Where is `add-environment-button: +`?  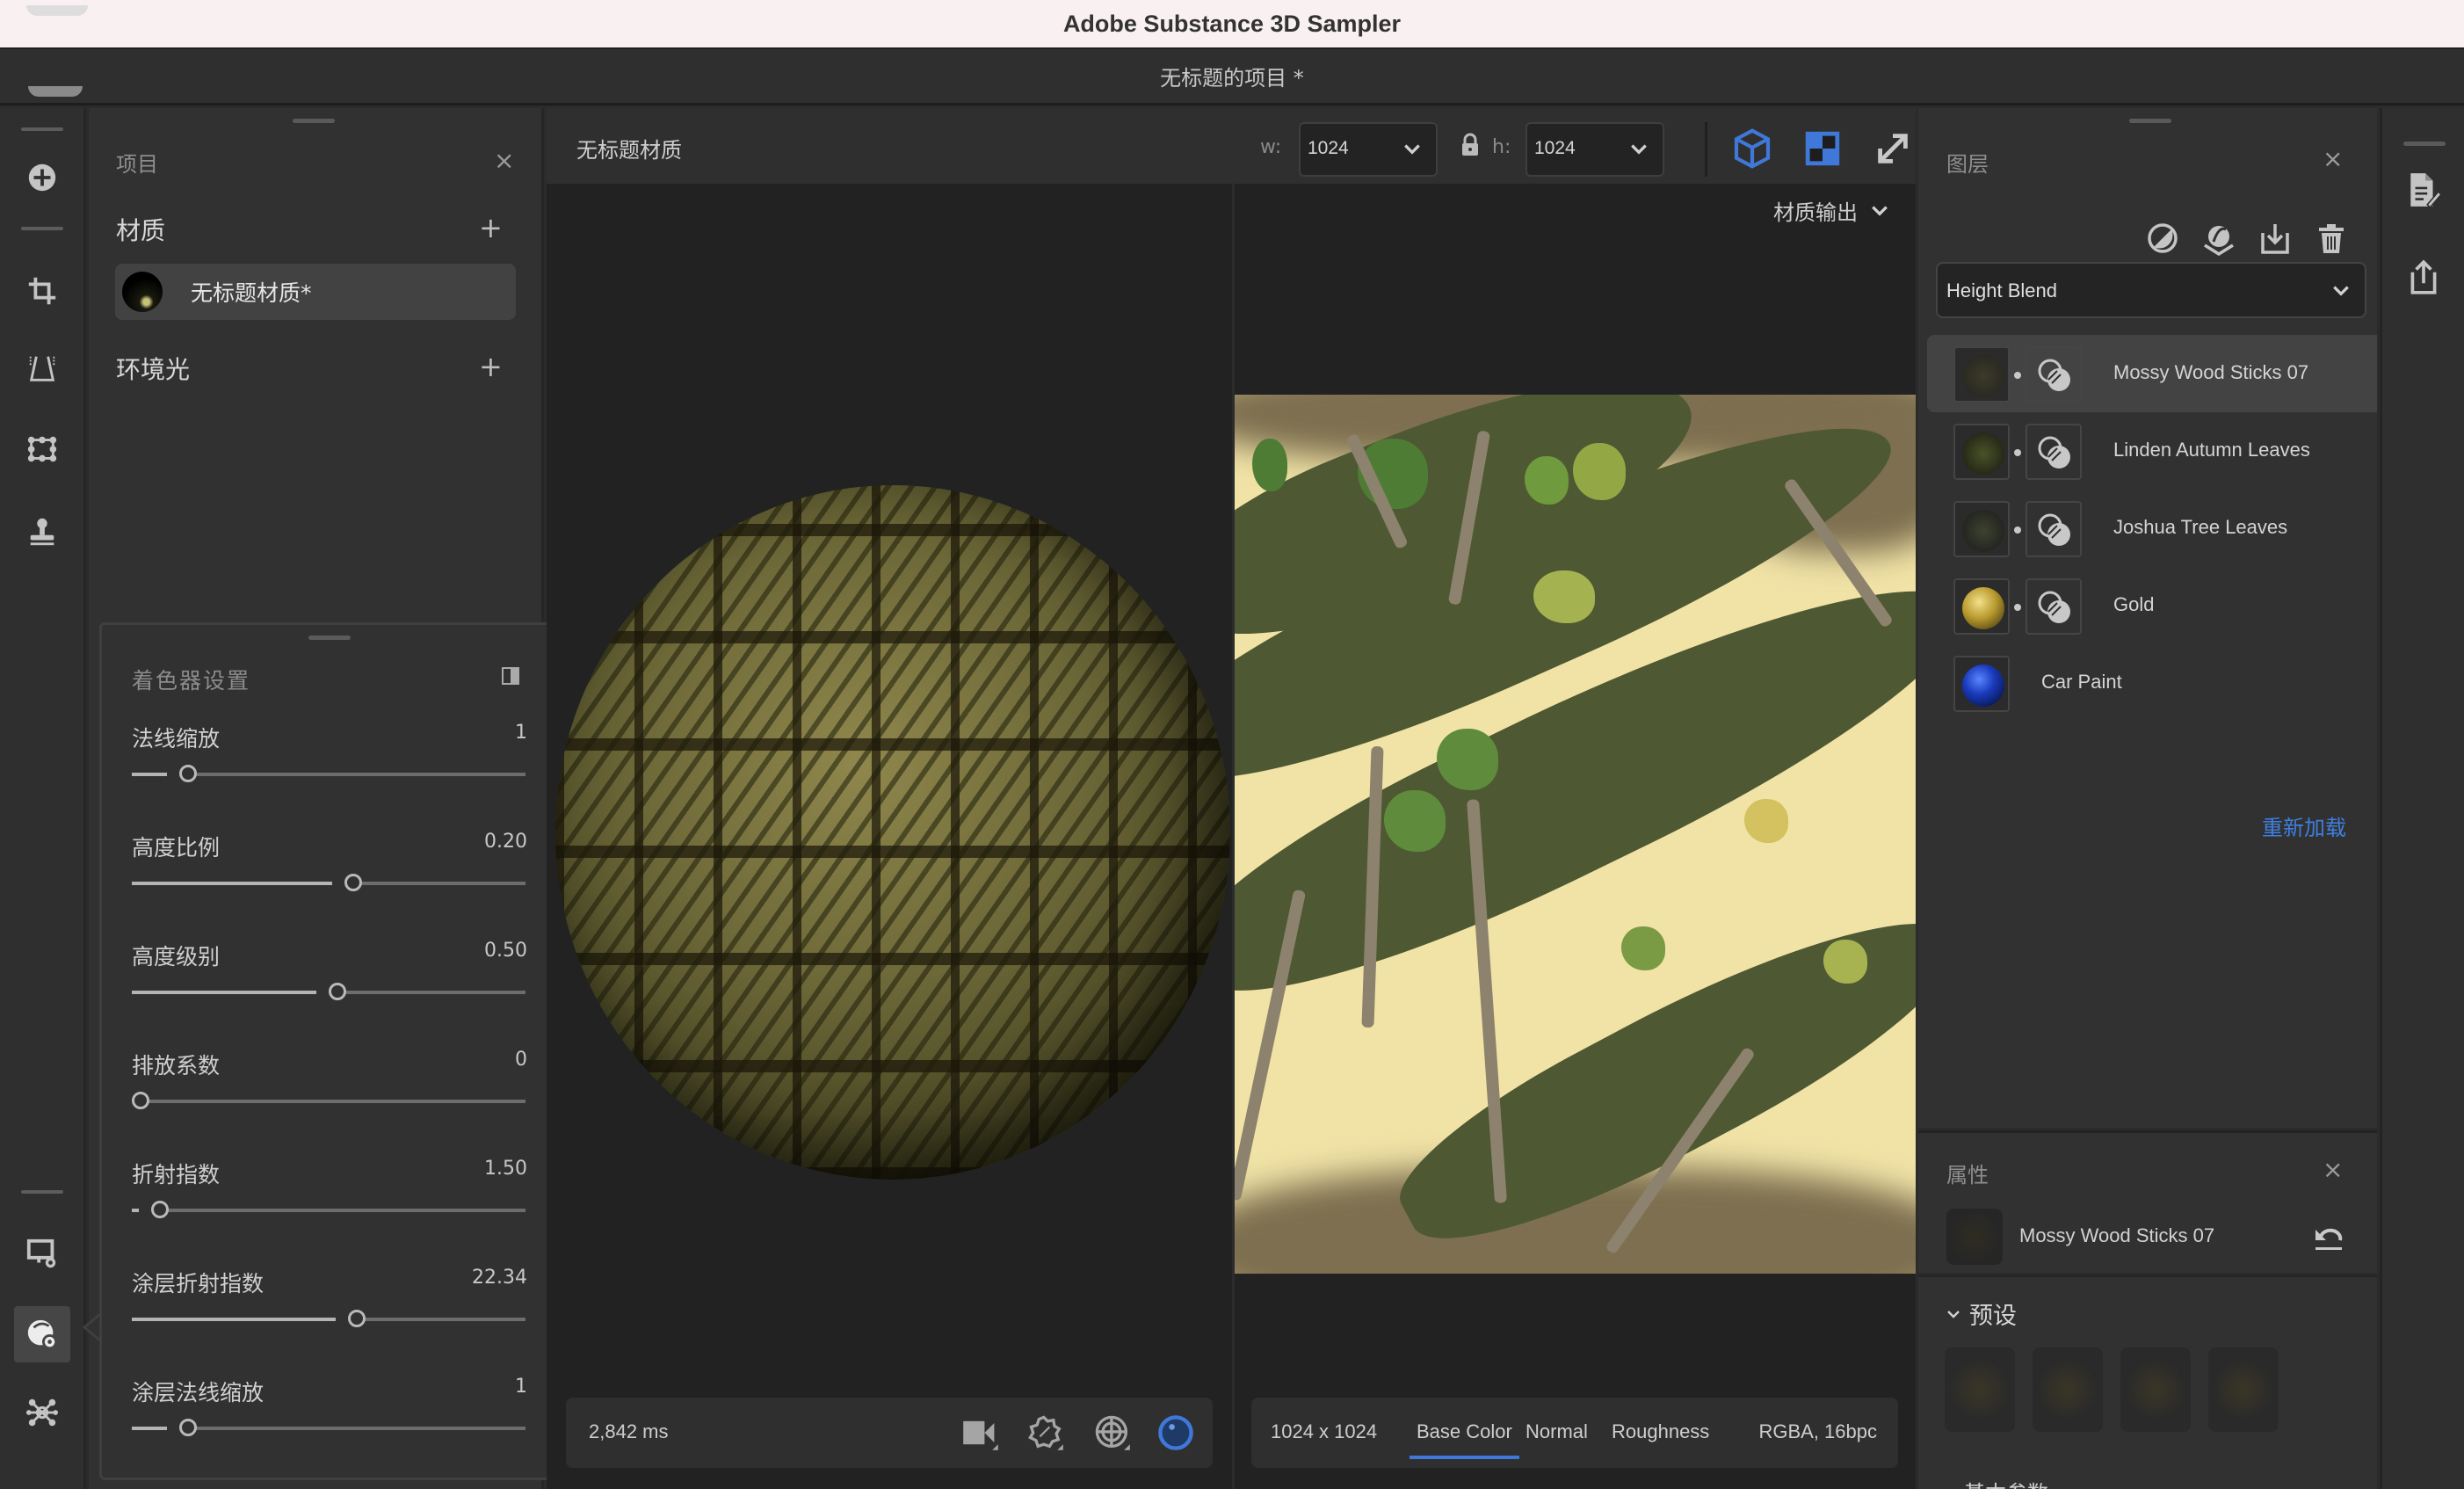
add-environment-button: + is located at coordinates (491, 367).